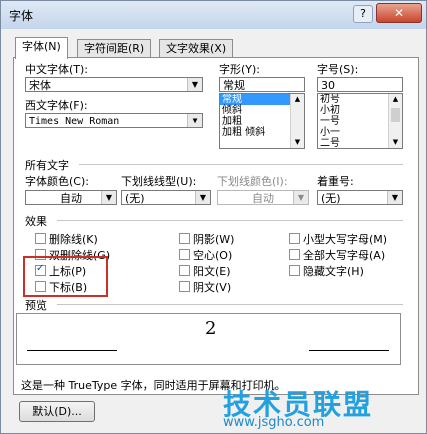 The height and width of the screenshot is (434, 427). I want to click on underline-style-dropdown: (无) ▼, so click(166, 197).